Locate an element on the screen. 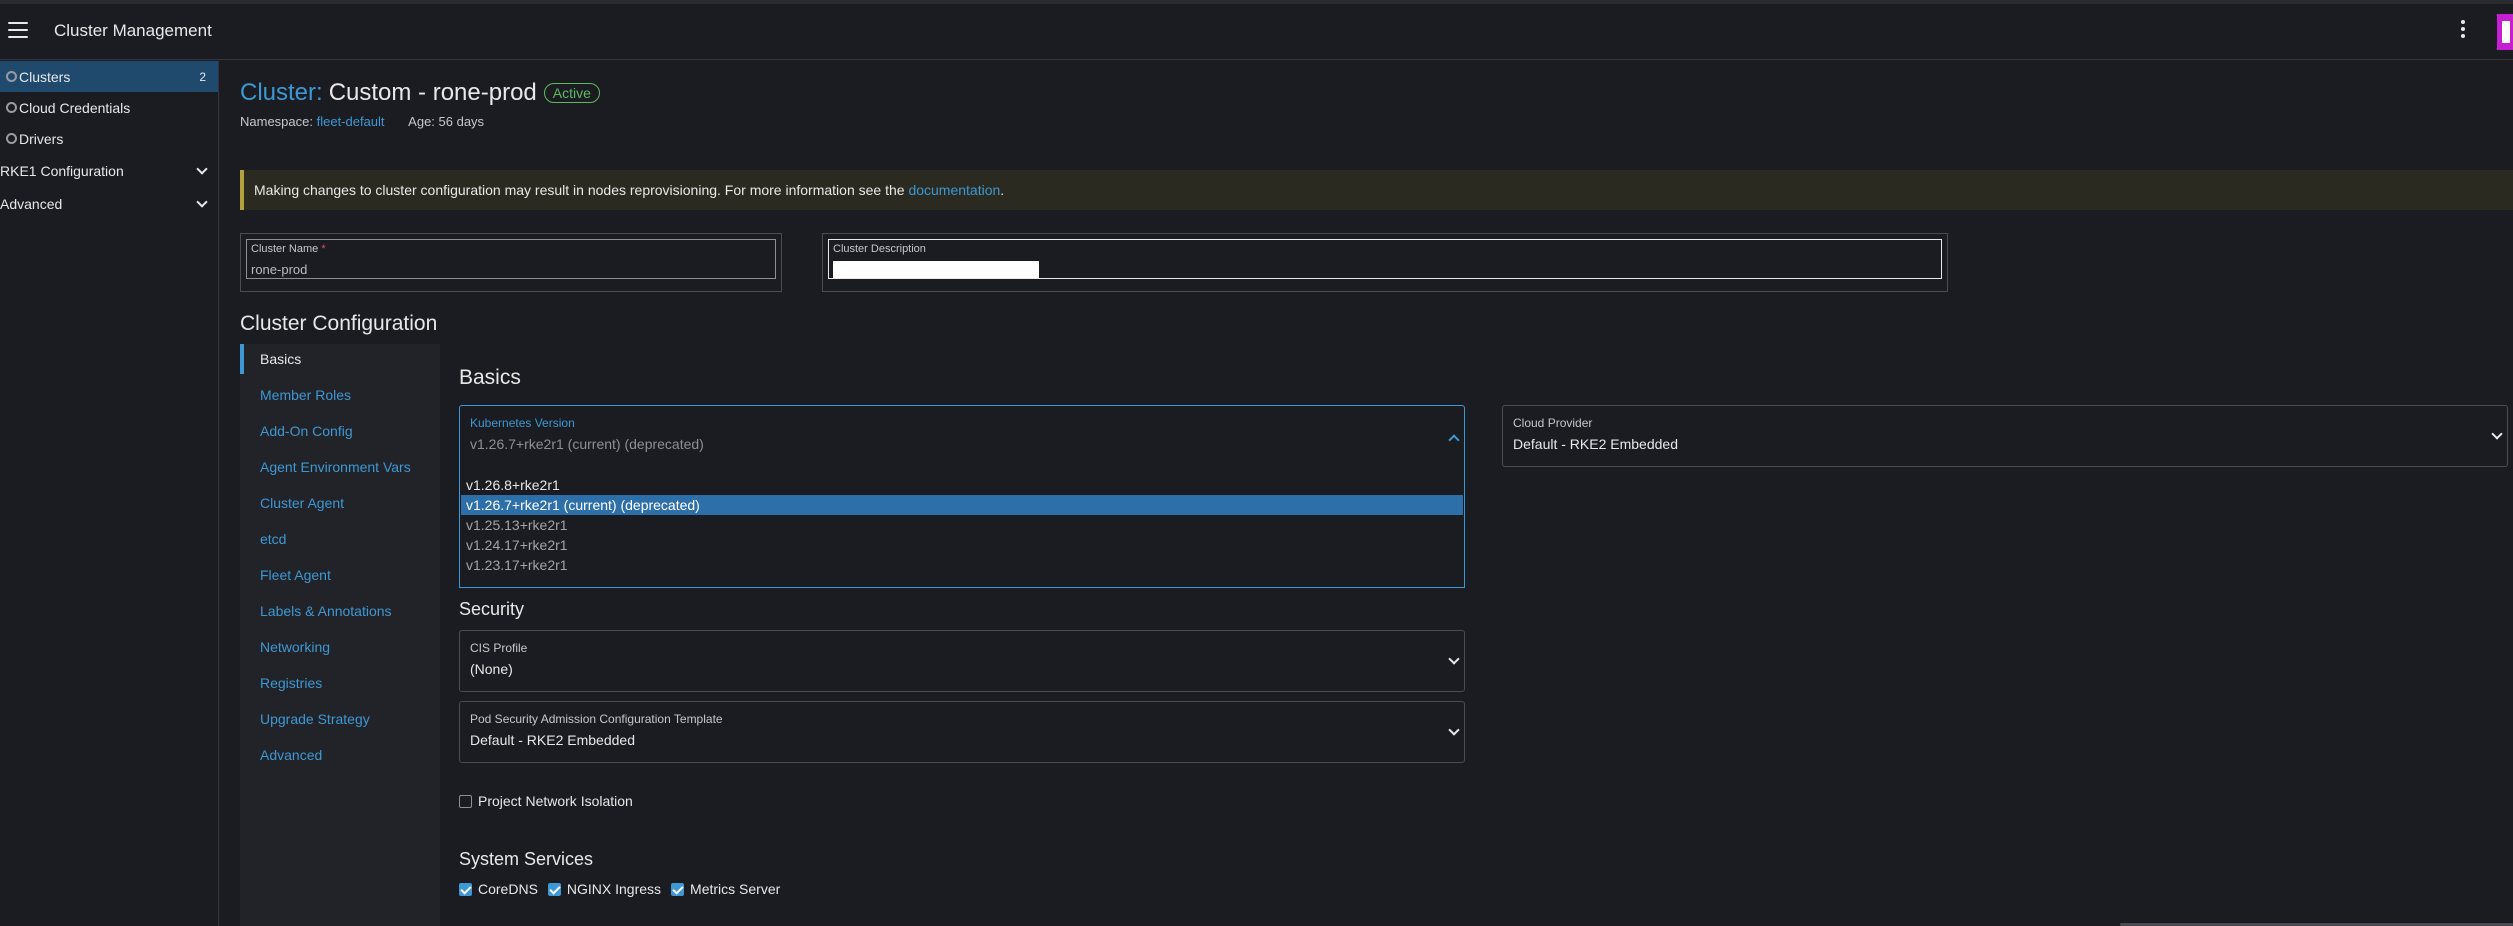 The image size is (2513, 926). basics-heading: Basics is located at coordinates (490, 377).